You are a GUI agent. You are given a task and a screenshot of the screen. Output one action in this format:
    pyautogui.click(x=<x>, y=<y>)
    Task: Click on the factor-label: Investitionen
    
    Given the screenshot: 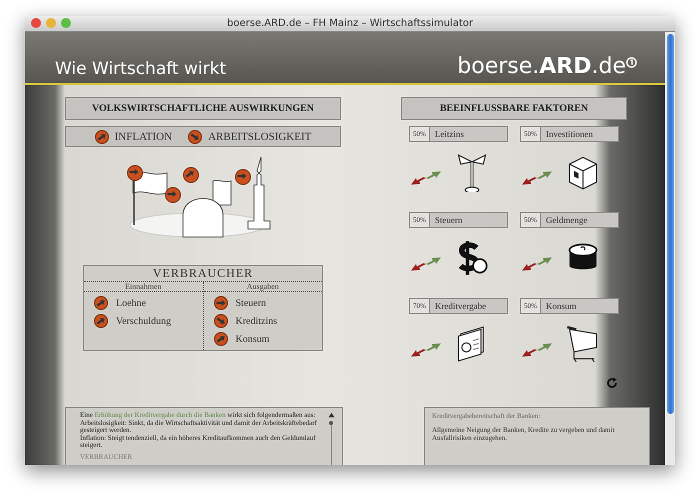 What is the action you would take?
    pyautogui.click(x=568, y=134)
    